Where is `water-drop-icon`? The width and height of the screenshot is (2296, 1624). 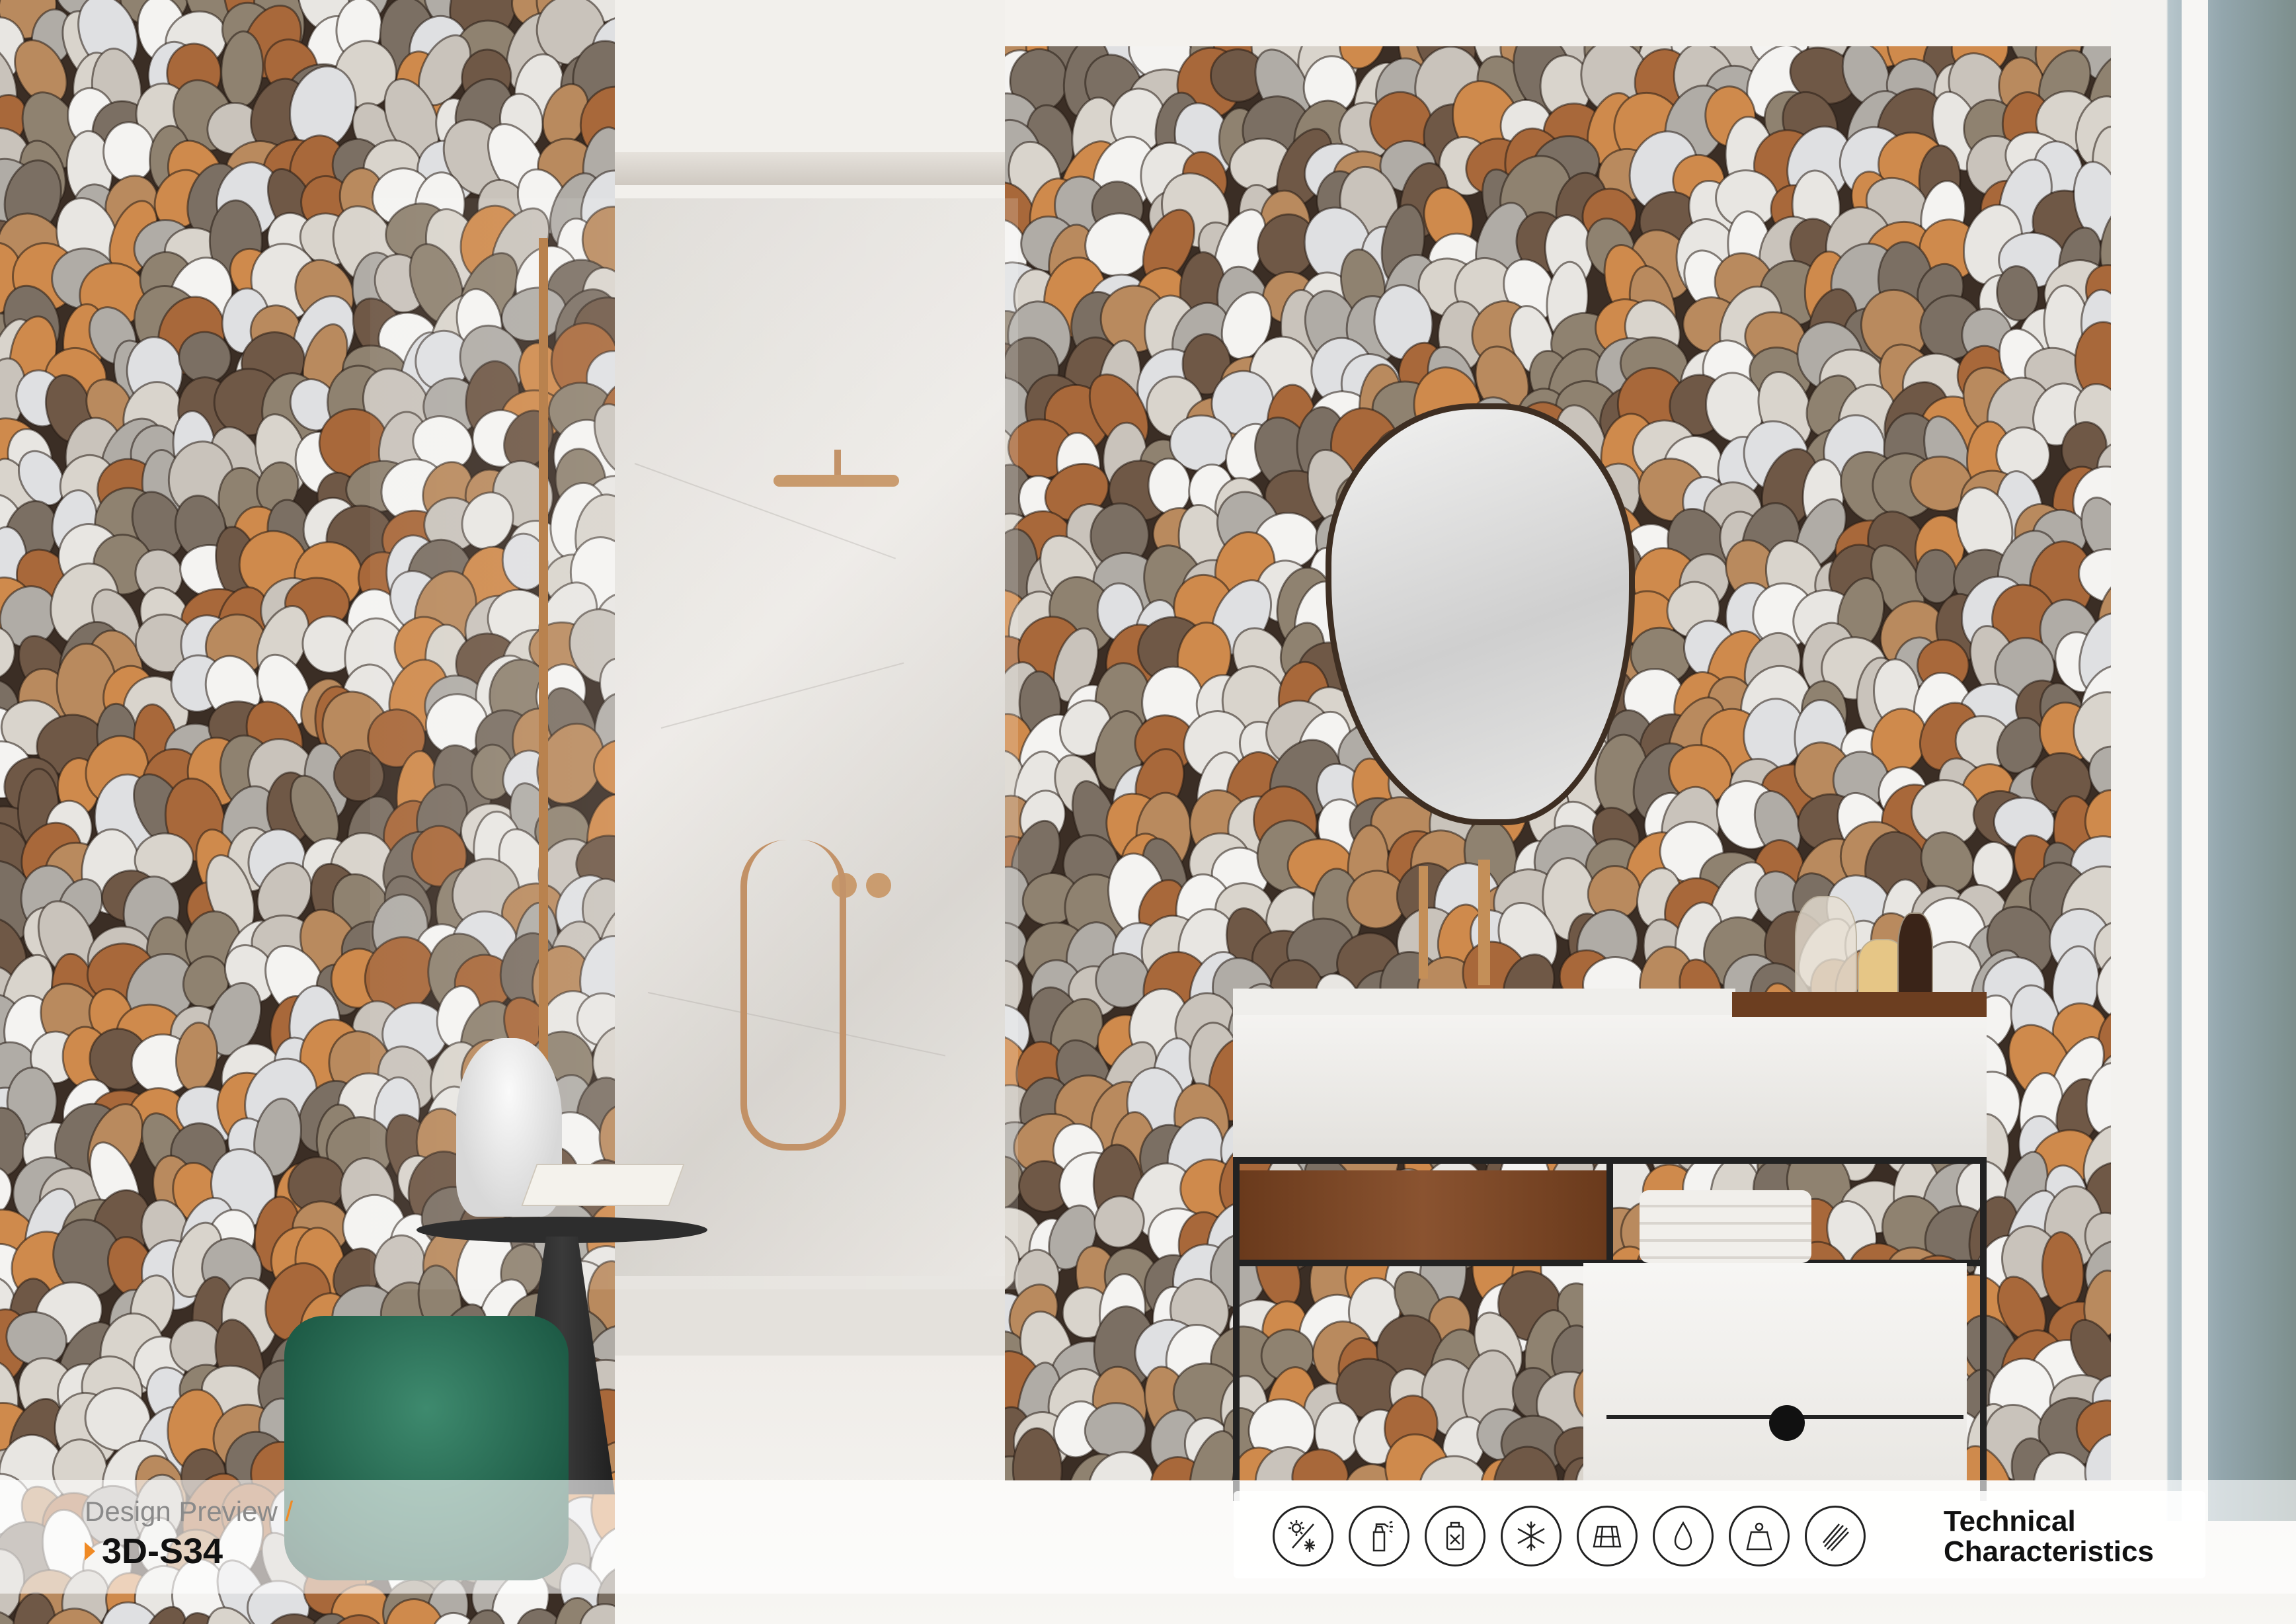 water-drop-icon is located at coordinates (1683, 1536).